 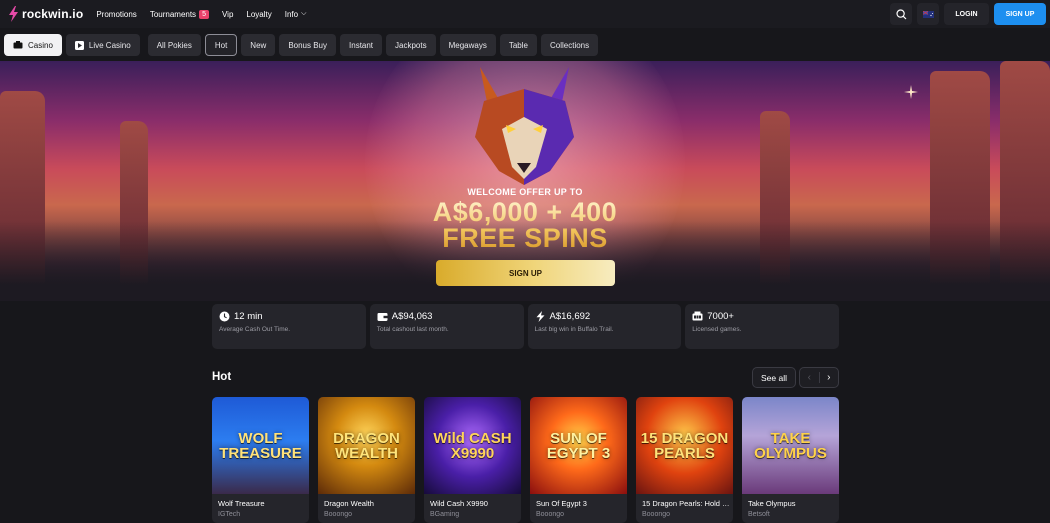 What do you see at coordinates (40, 45) in the screenshot?
I see `tab-label: Casino` at bounding box center [40, 45].